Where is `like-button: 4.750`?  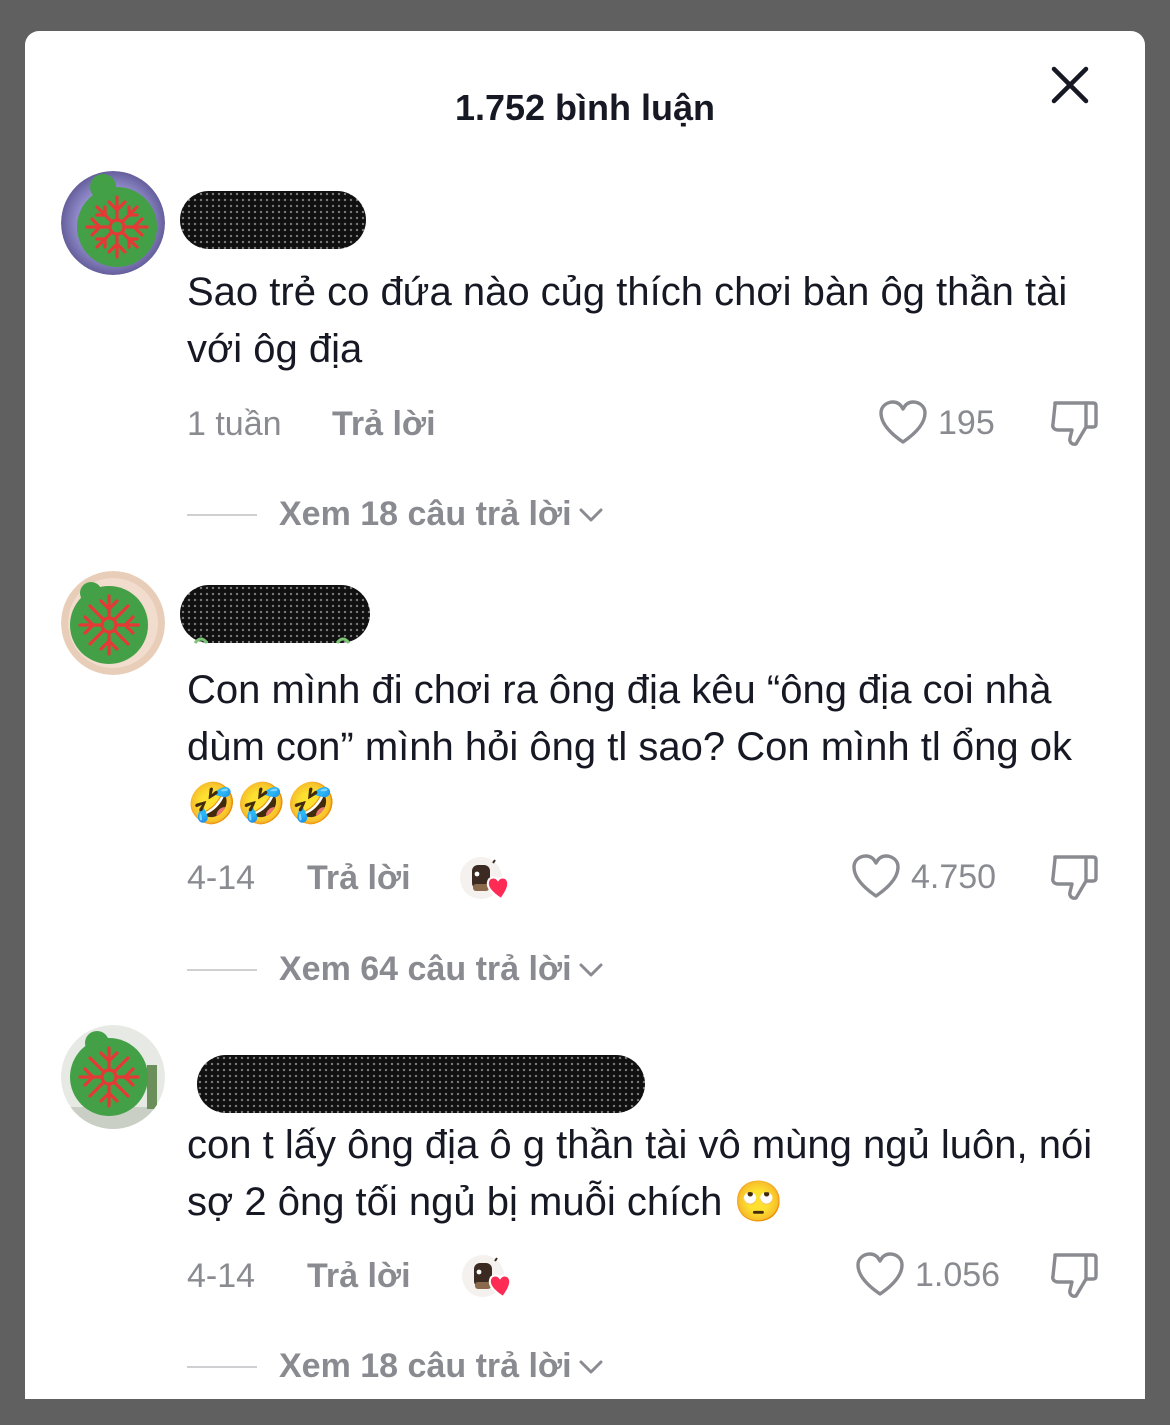
like-button: 4.750 is located at coordinates (923, 877).